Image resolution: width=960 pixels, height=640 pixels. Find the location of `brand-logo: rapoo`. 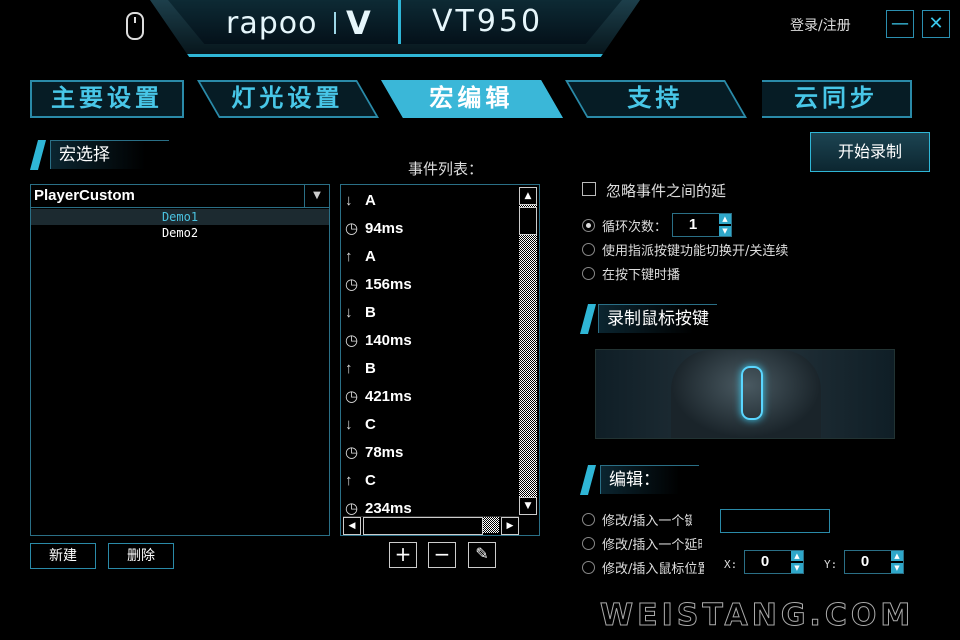

brand-logo: rapoo is located at coordinates (272, 23).